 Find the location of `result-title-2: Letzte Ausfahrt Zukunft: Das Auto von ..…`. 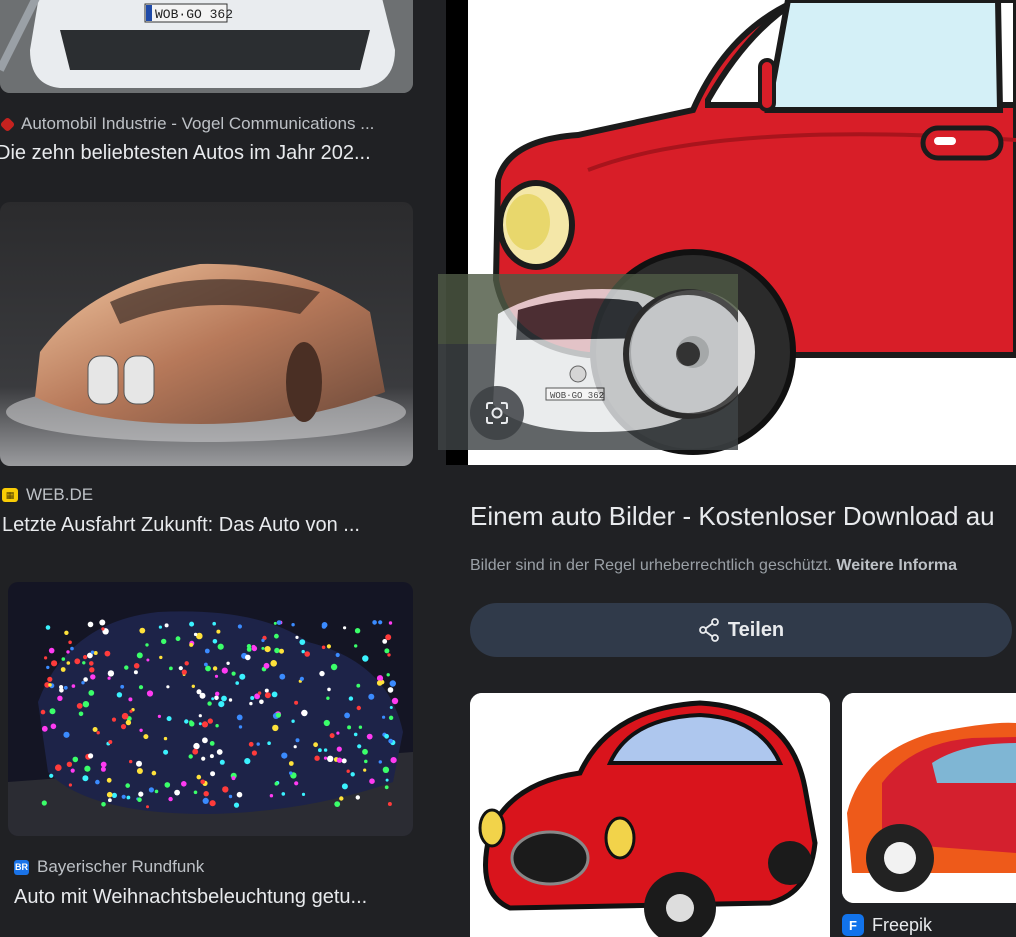

result-title-2: Letzte Ausfahrt Zukunft: Das Auto von ..… is located at coordinates (204, 525).